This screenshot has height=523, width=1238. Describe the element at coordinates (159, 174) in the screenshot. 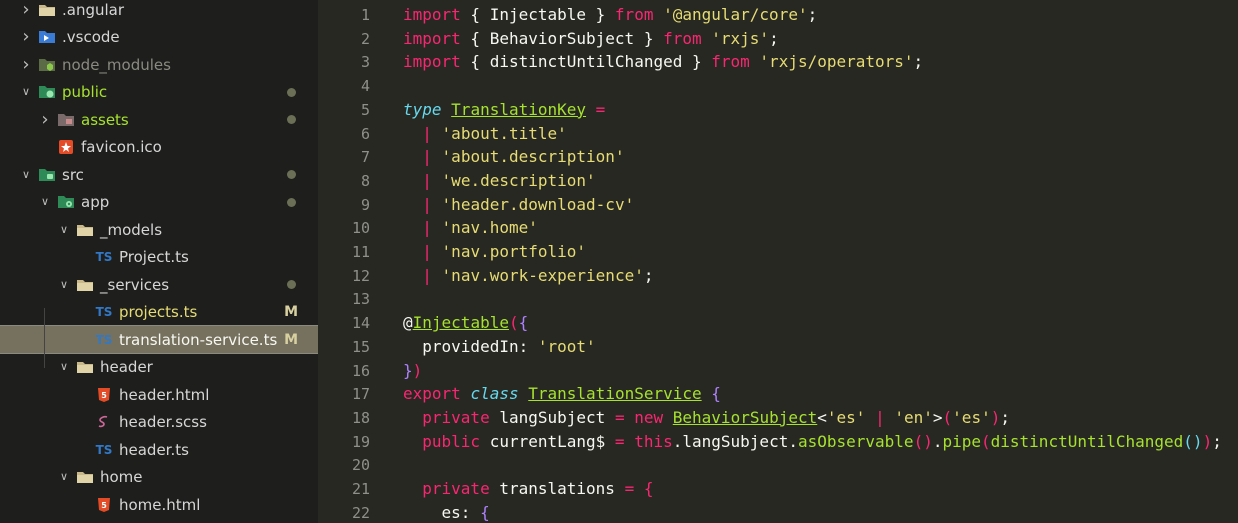

I see `explorer-item-src: ∨ src` at that location.